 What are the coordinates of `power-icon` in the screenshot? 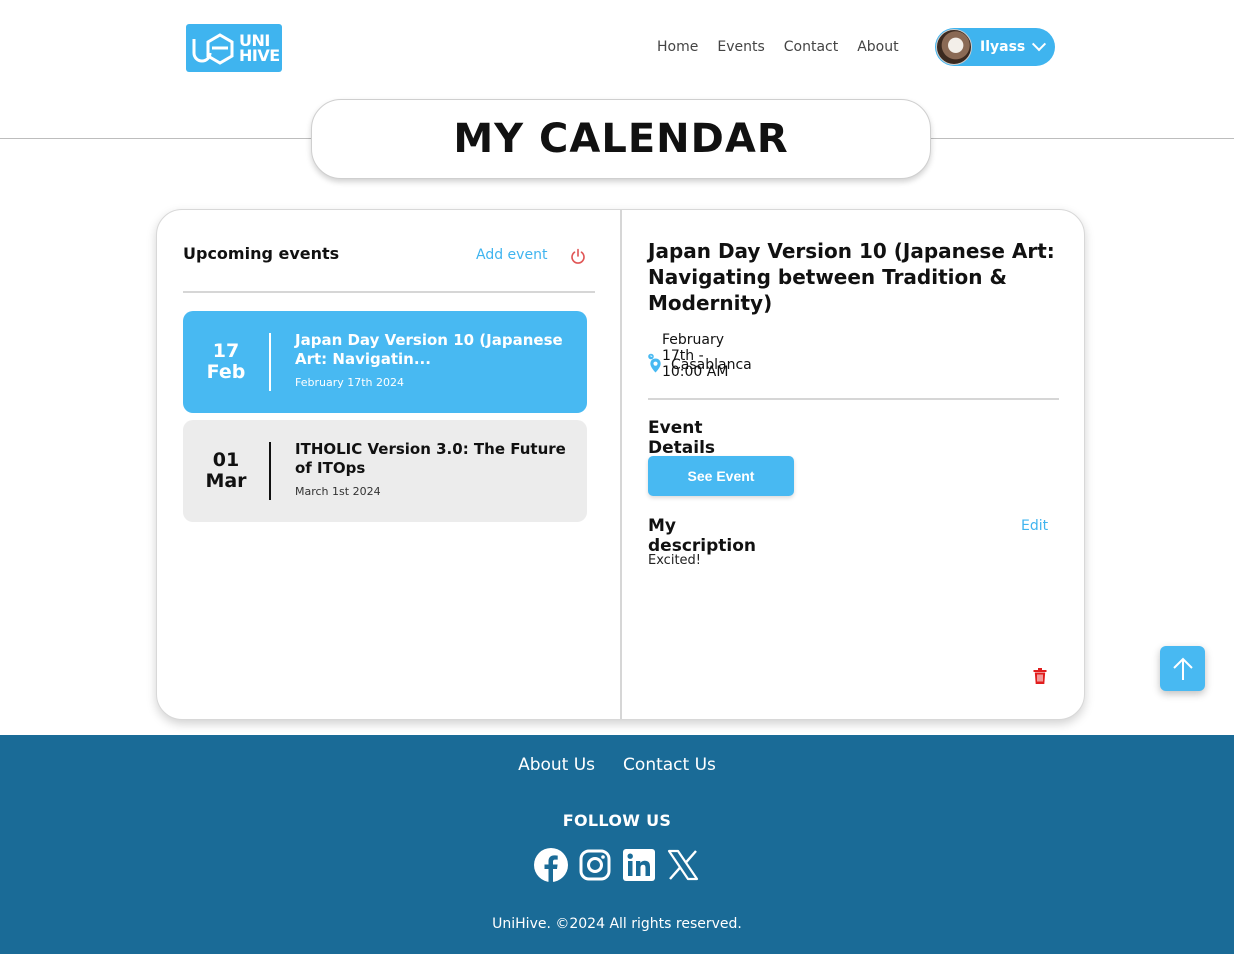 It's located at (578, 256).